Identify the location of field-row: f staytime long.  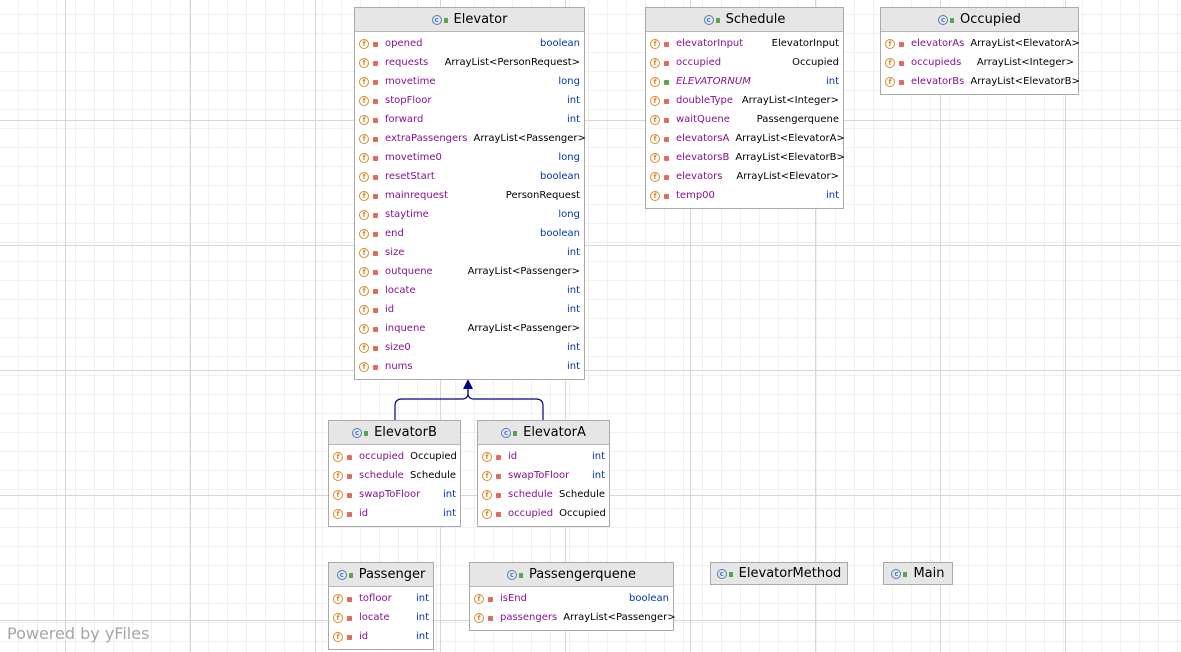
(469, 214).